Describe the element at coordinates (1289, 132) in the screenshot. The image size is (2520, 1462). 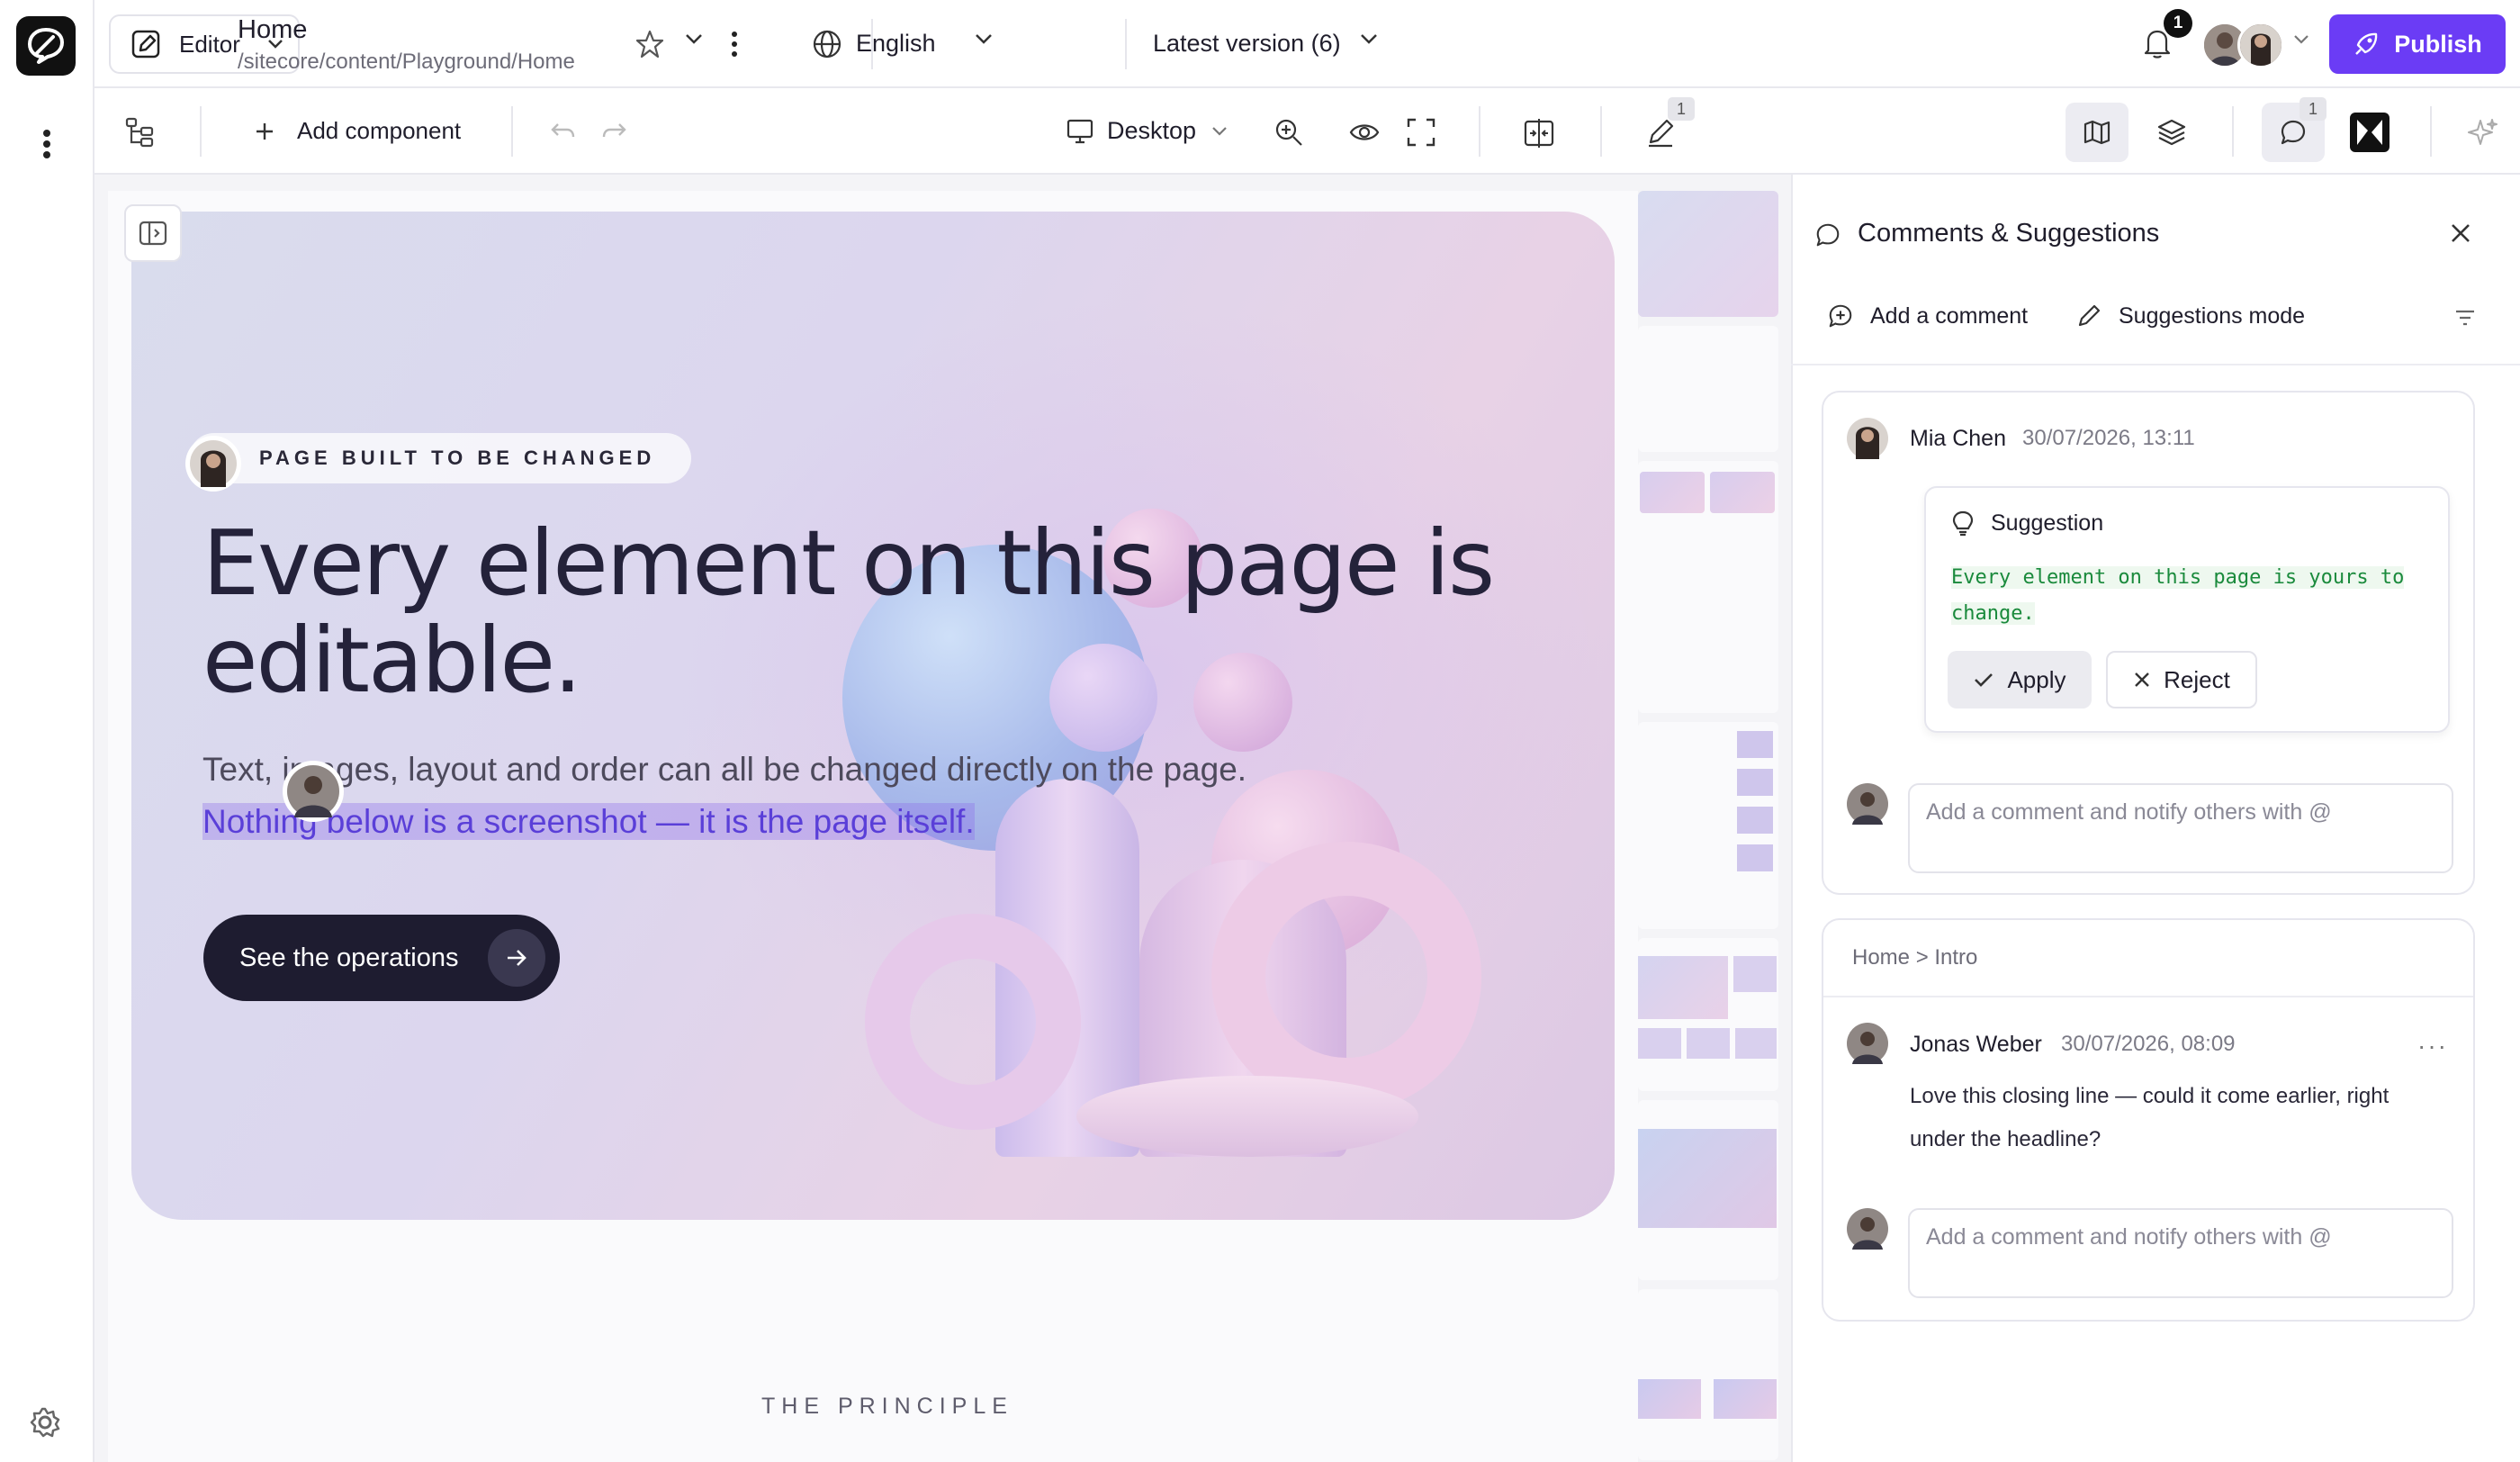
I see `zoom-in-icon` at that location.